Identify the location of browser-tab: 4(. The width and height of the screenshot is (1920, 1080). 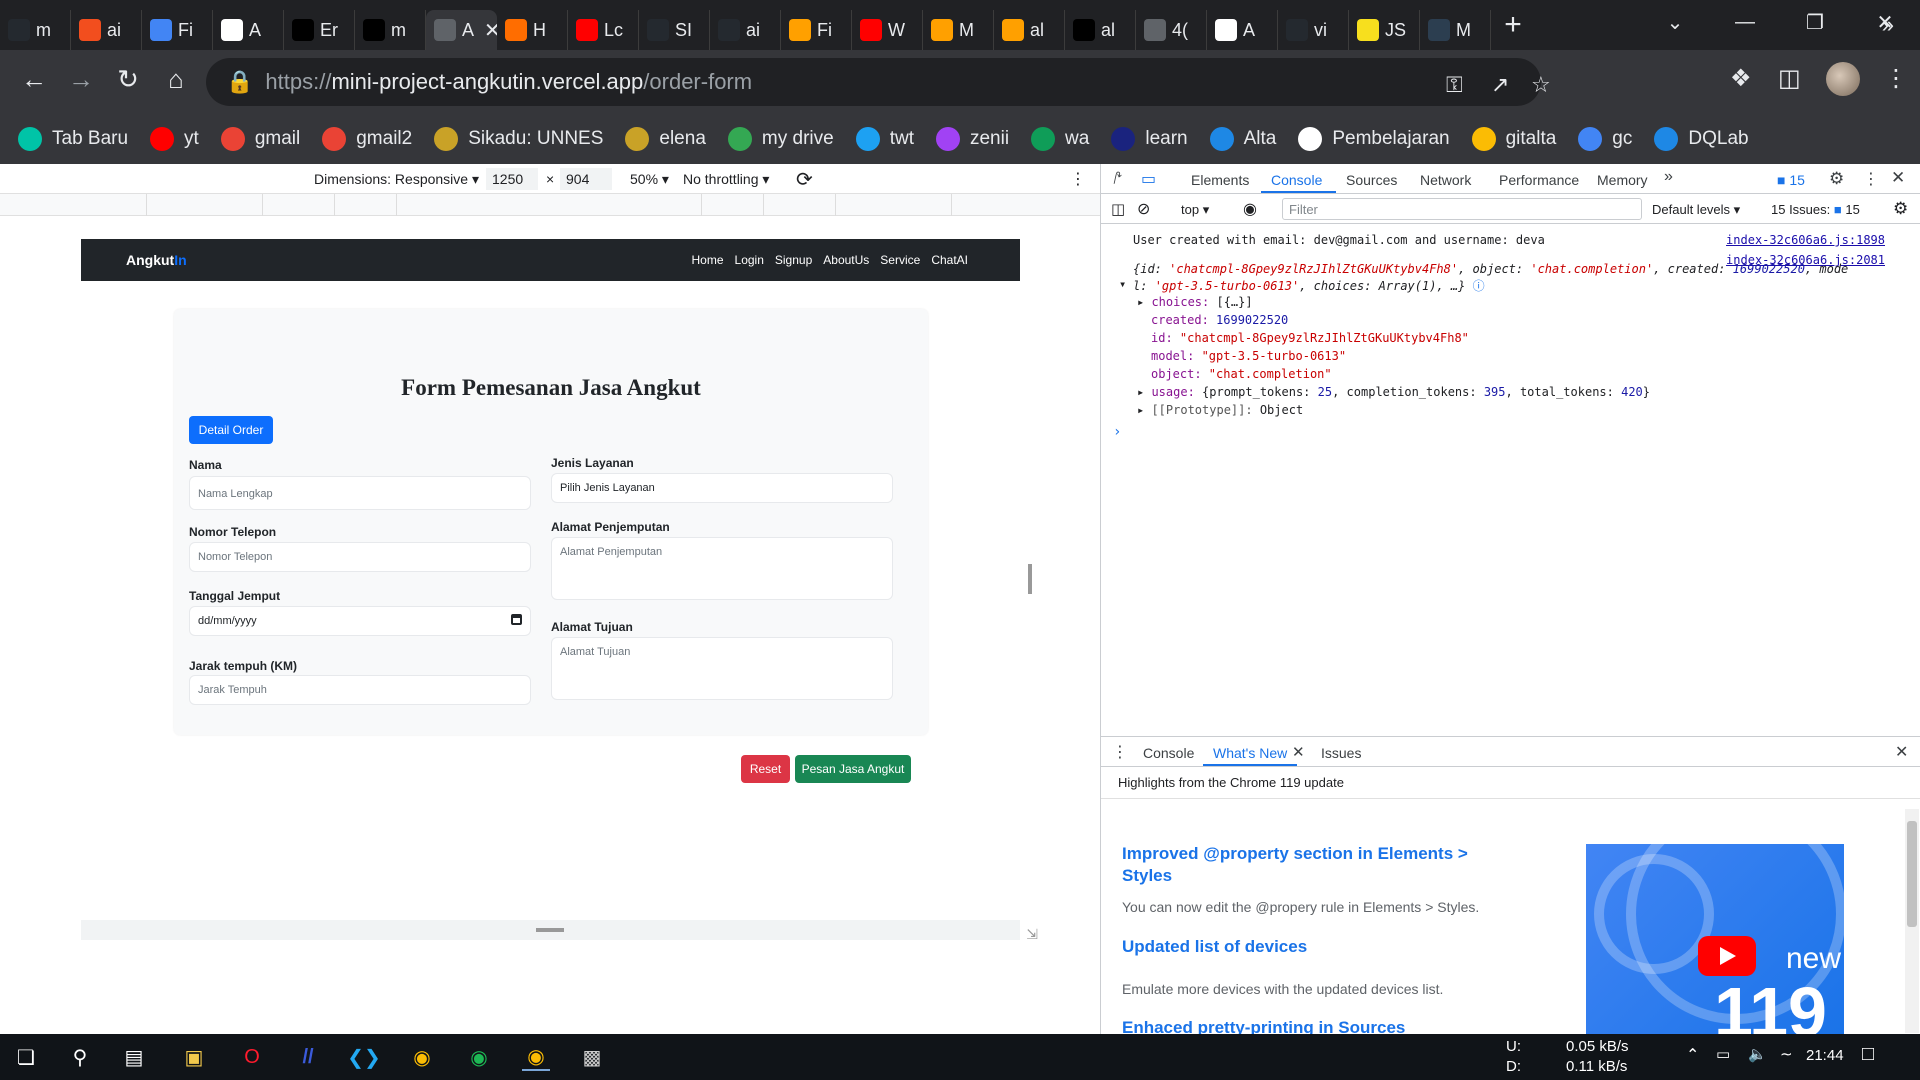
(1171, 30).